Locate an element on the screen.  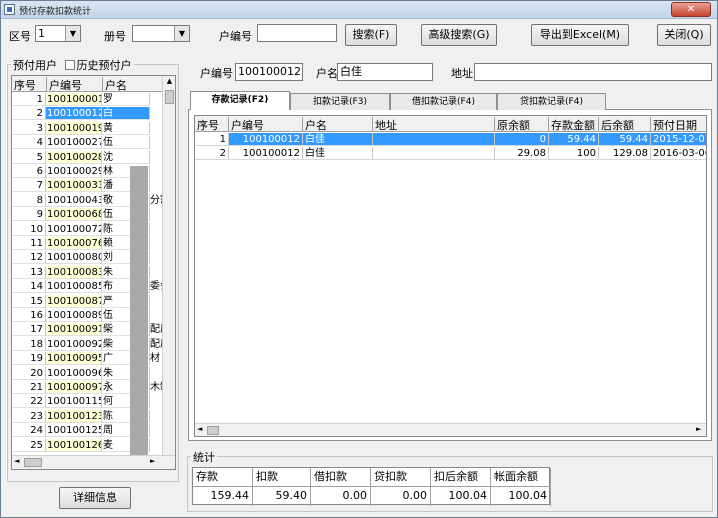
account-input is located at coordinates (297, 33).